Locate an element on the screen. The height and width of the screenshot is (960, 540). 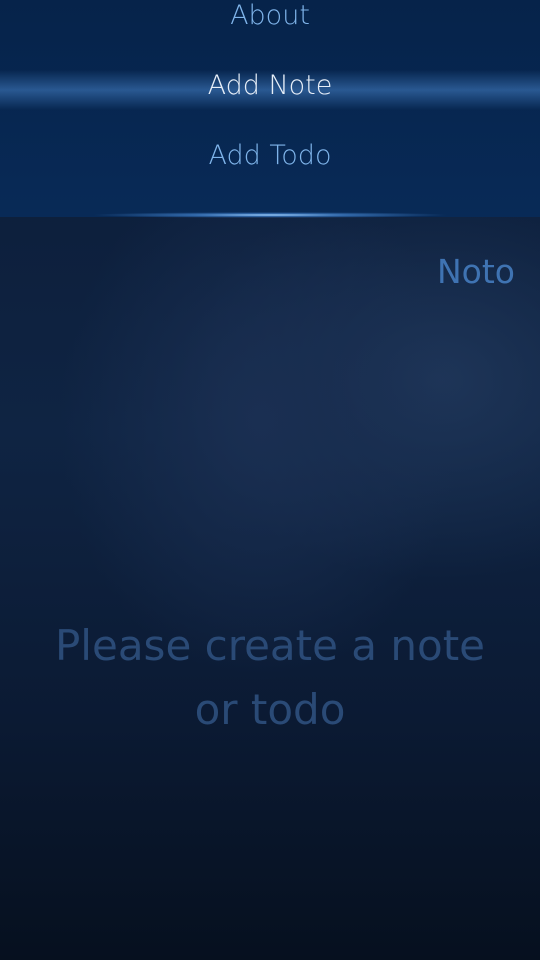
menu-indicator is located at coordinates (270, 215).